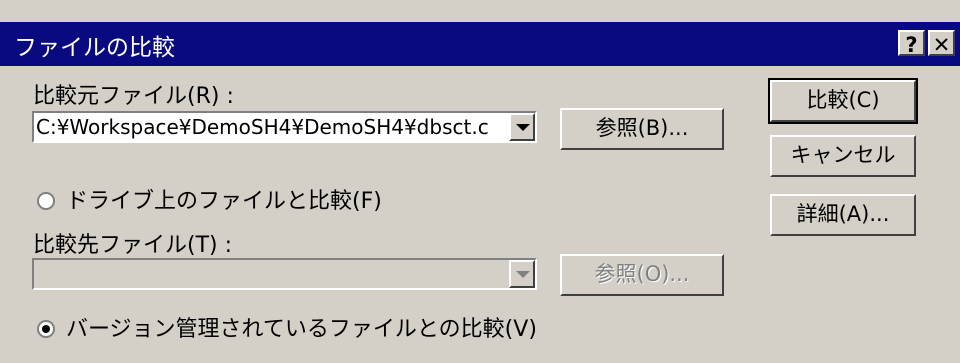 Image resolution: width=960 pixels, height=363 pixels. I want to click on radio-version-managed, so click(46, 329).